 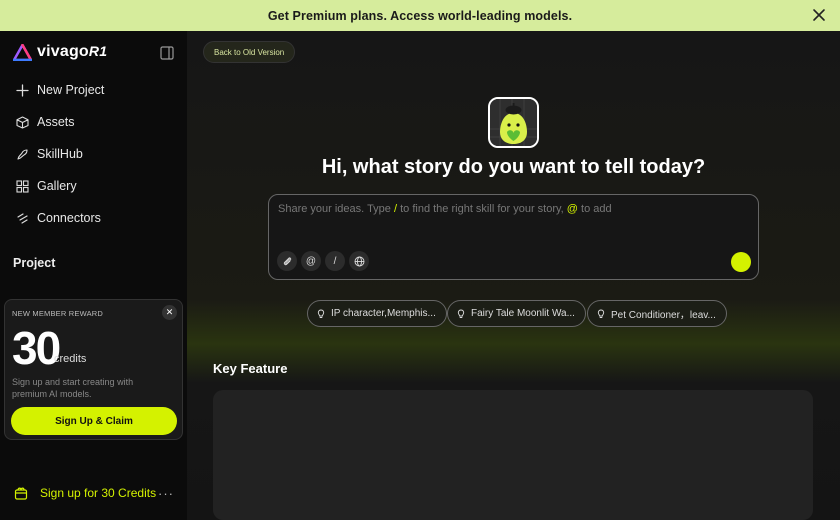 I want to click on reward-amount: 30, so click(x=36, y=348).